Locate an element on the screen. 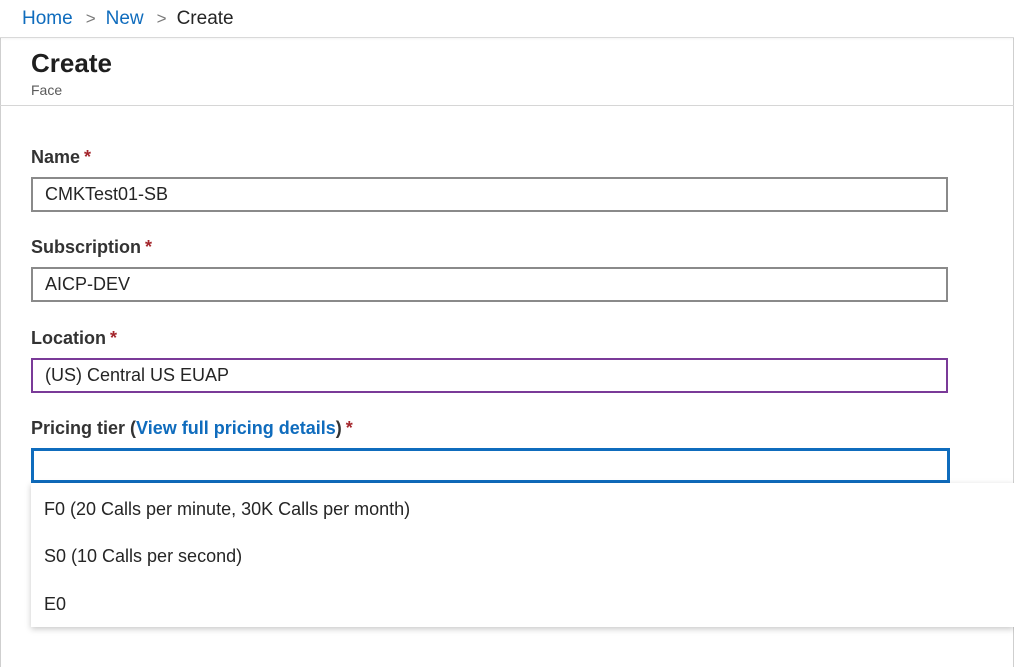  pricing-tier-label-text: Pricing tier is located at coordinates (78, 428).